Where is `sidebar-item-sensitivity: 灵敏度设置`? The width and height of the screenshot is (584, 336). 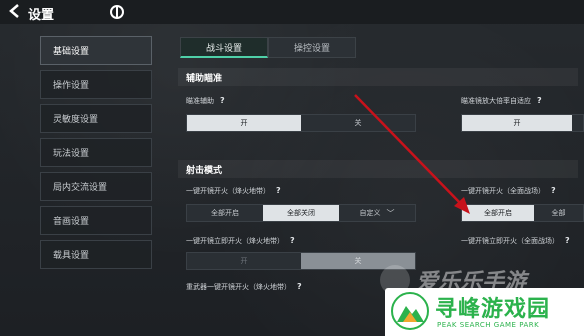
sidebar-item-sensitivity: 灵敏度设置 is located at coordinates (96, 118).